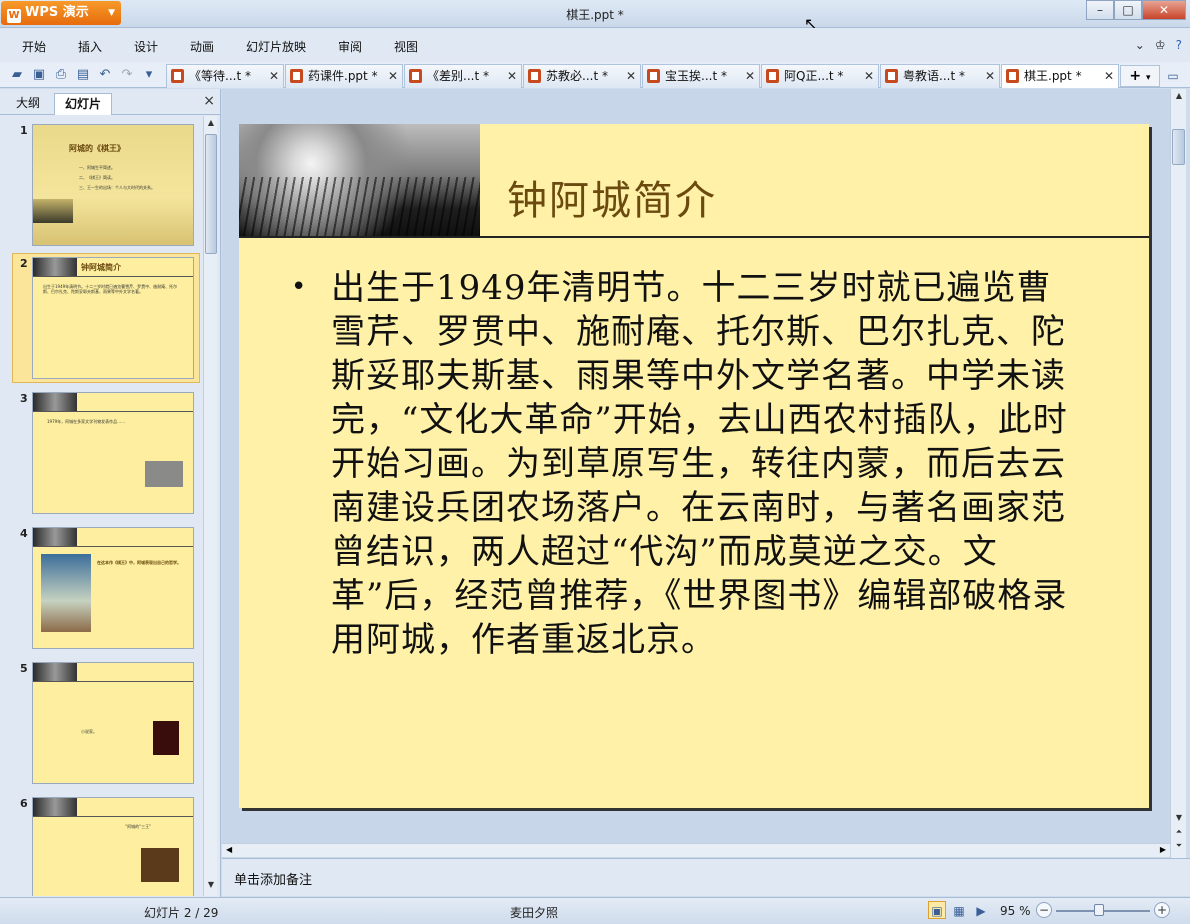 The height and width of the screenshot is (924, 1190). I want to click on thumbnail-scrollbar: ▲ ▼, so click(210, 506).